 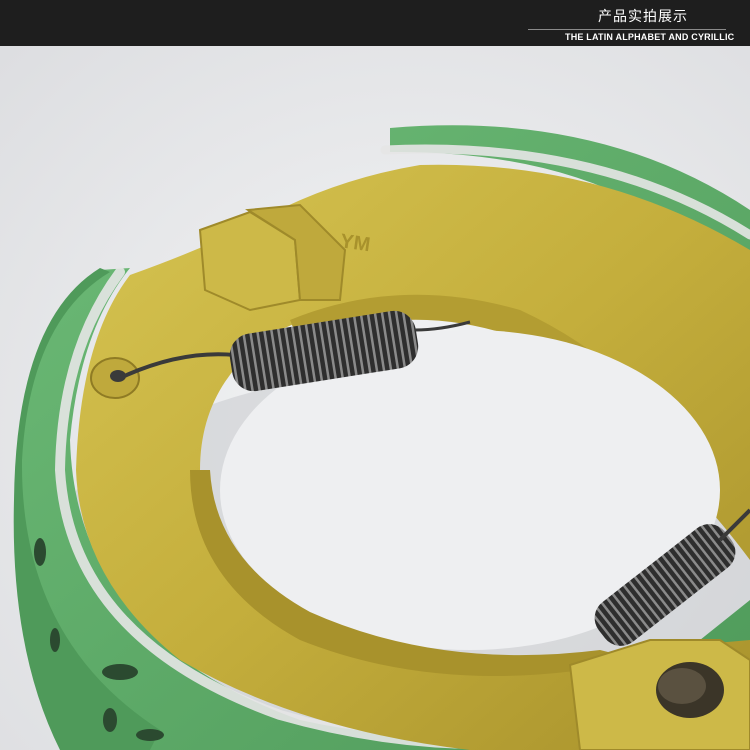 I want to click on cam-hole-inner, so click(x=682, y=686).